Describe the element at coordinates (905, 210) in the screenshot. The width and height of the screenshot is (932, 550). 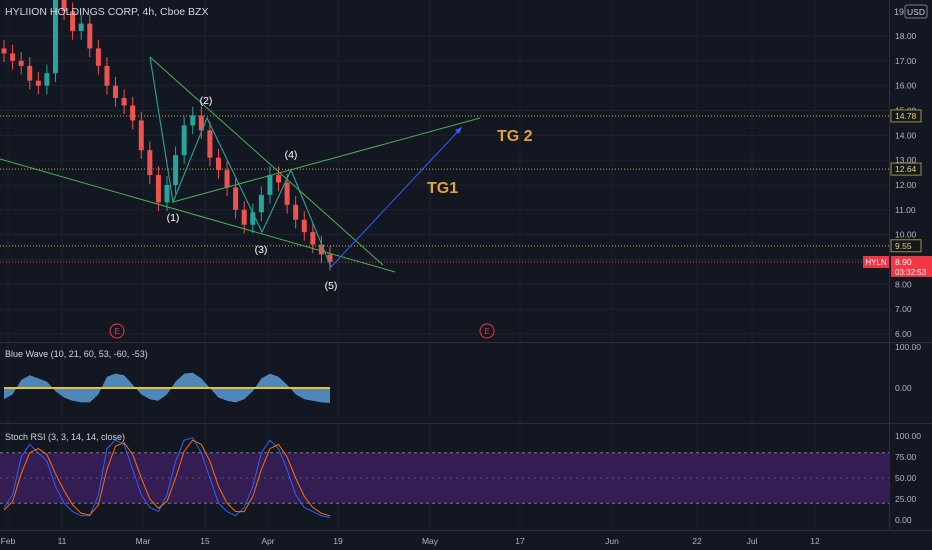
I see `price-tick-label: 11.00` at that location.